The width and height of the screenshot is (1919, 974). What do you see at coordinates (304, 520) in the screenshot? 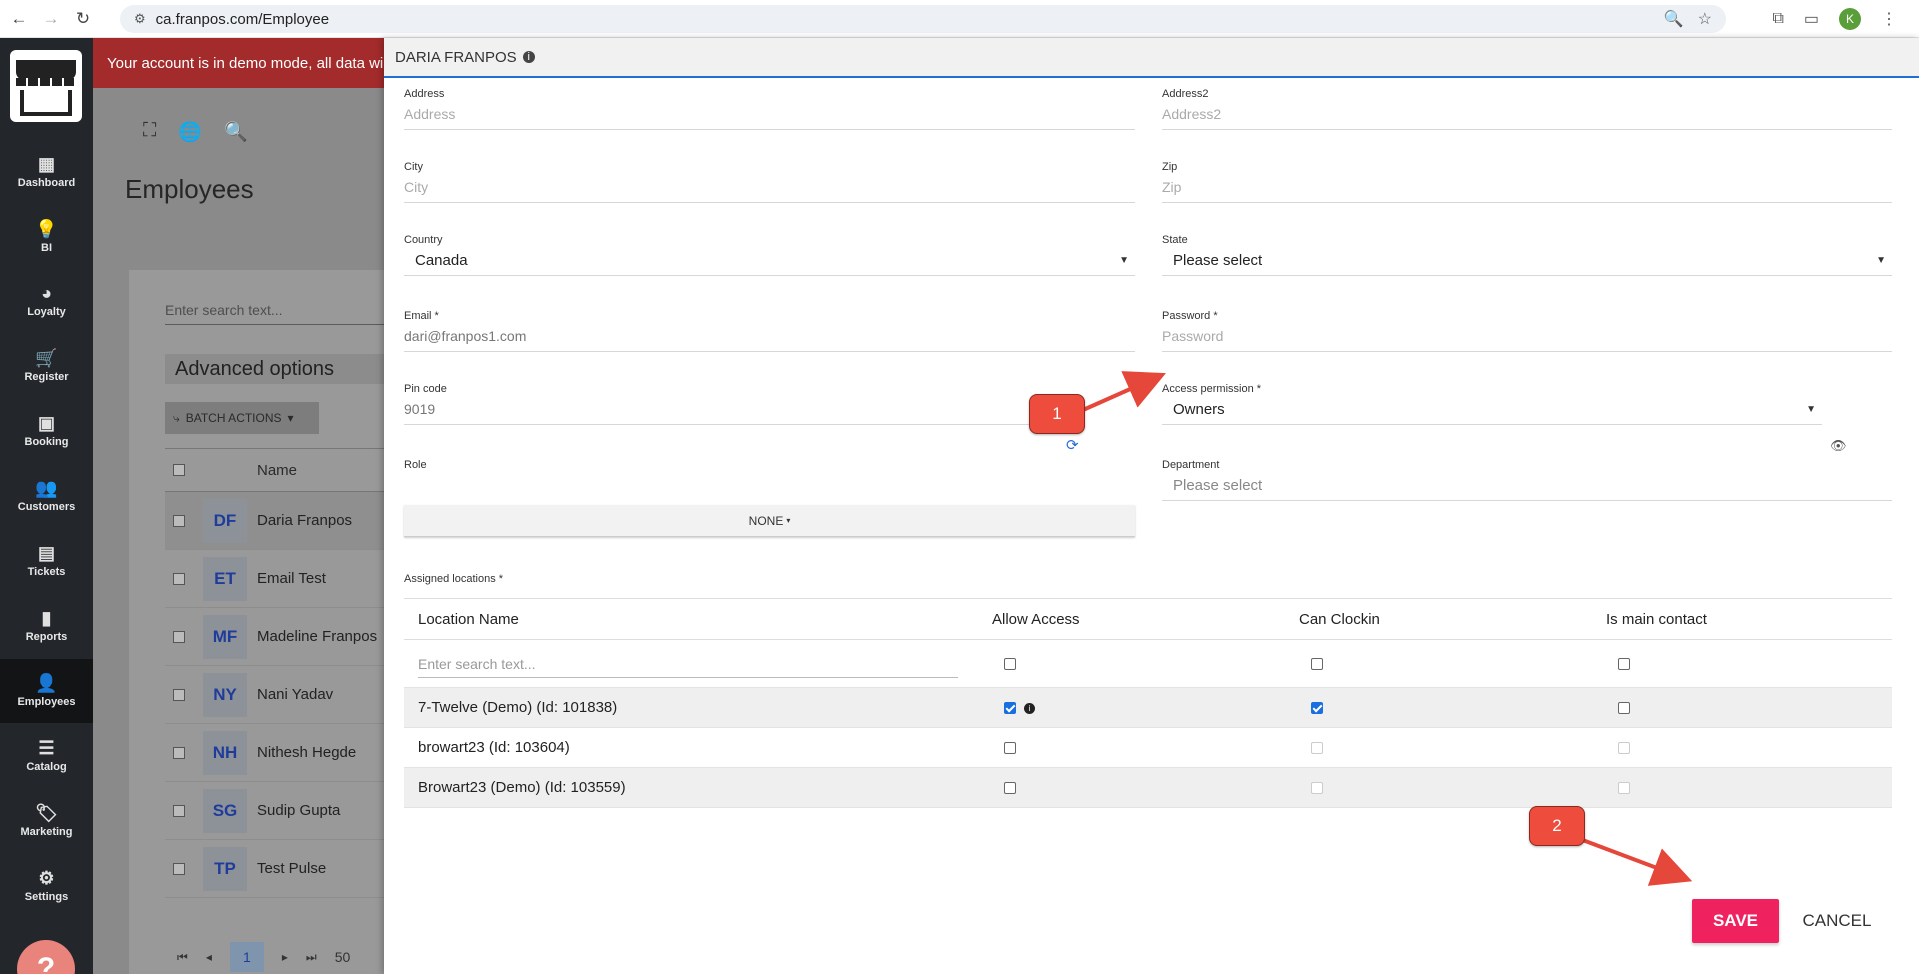
I see `employee-name: Daria Franpos` at bounding box center [304, 520].